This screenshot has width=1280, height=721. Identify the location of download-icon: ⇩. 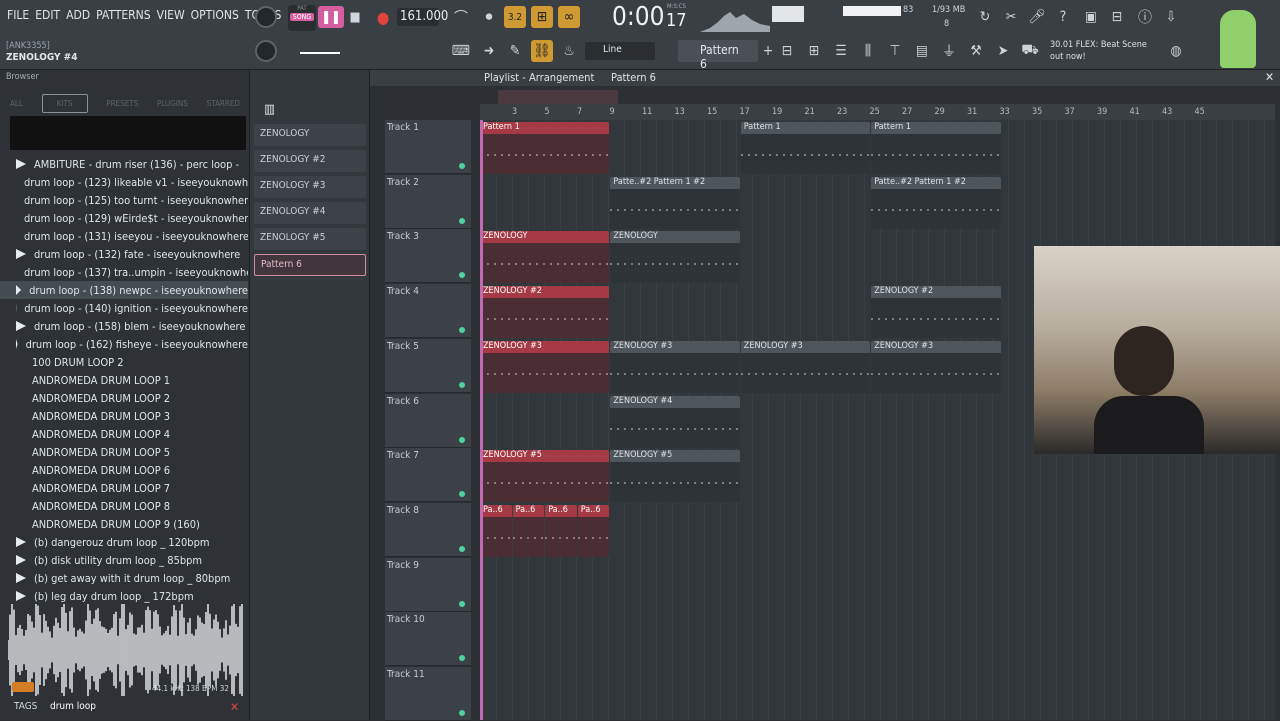
(1171, 17).